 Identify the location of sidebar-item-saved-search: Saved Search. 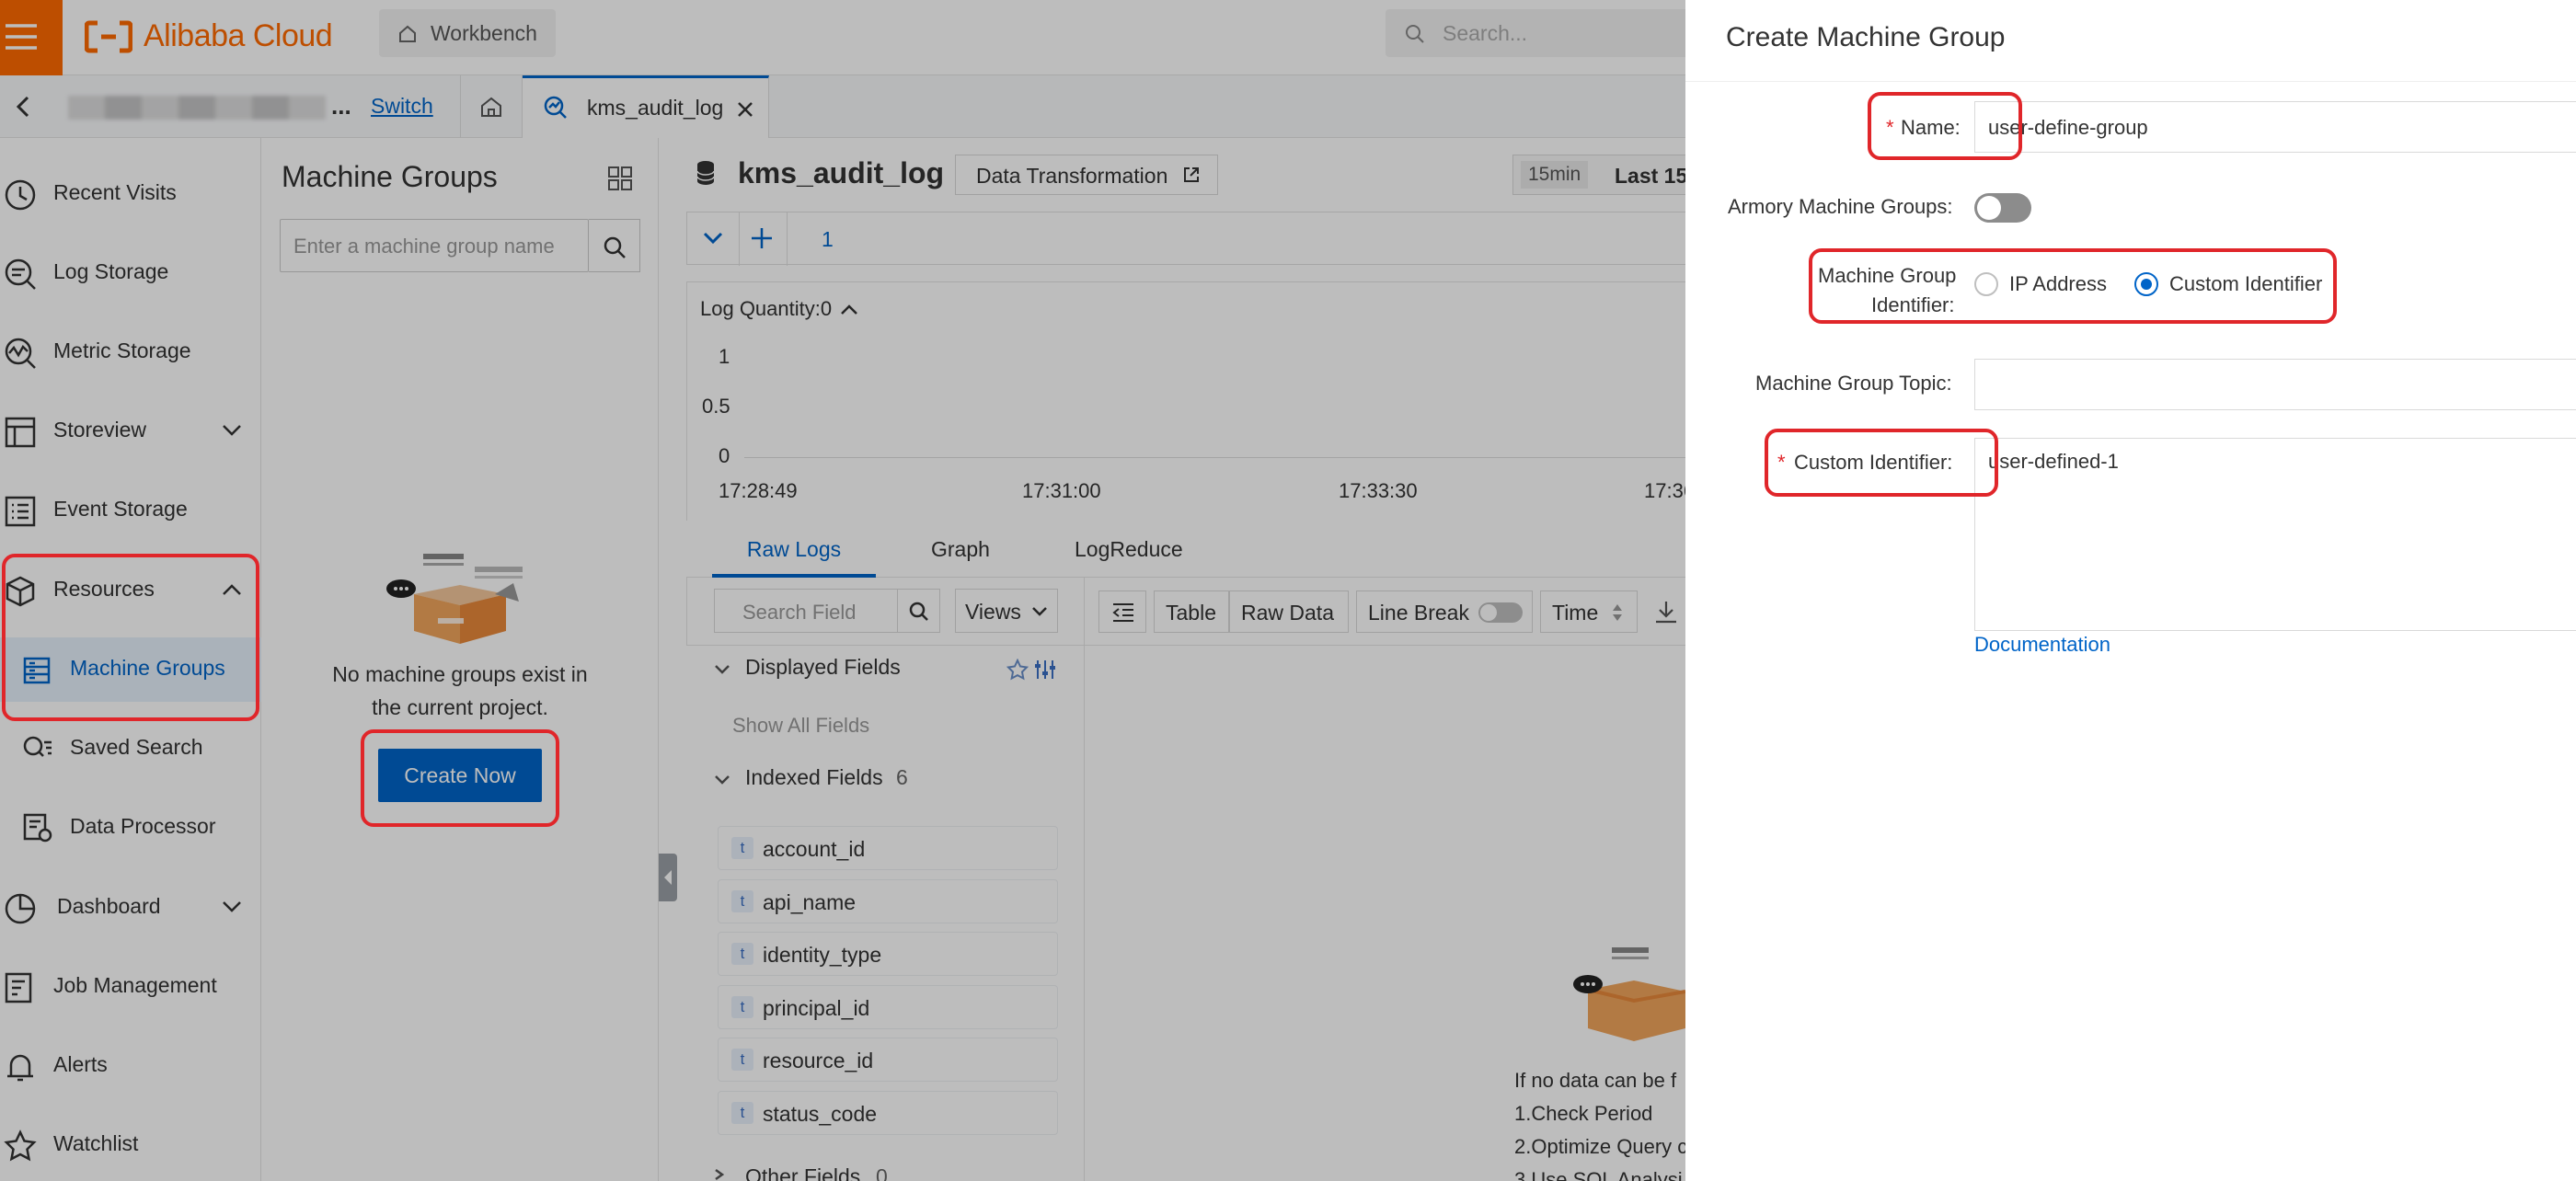
(130, 749).